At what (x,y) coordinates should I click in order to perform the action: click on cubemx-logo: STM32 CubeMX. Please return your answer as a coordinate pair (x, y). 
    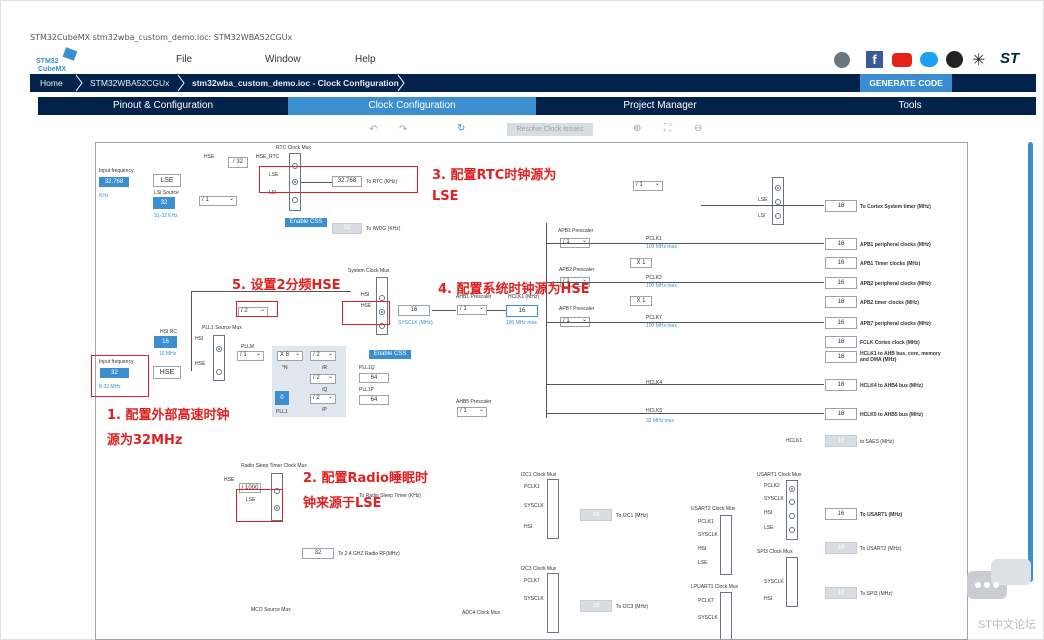
    Looking at the image, I should click on (58, 60).